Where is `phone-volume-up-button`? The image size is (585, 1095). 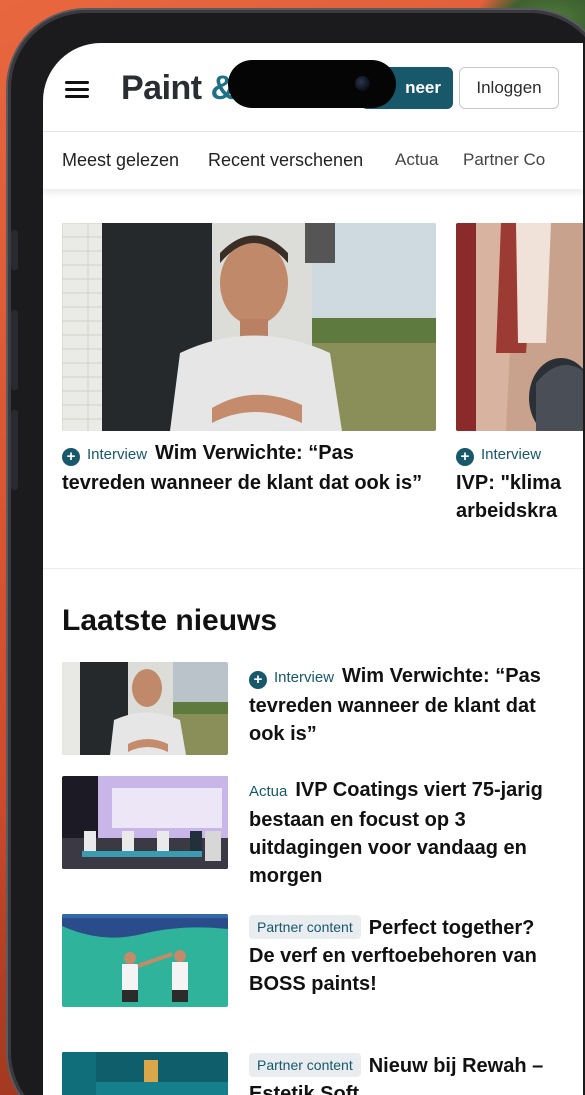 phone-volume-up-button is located at coordinates (14, 350).